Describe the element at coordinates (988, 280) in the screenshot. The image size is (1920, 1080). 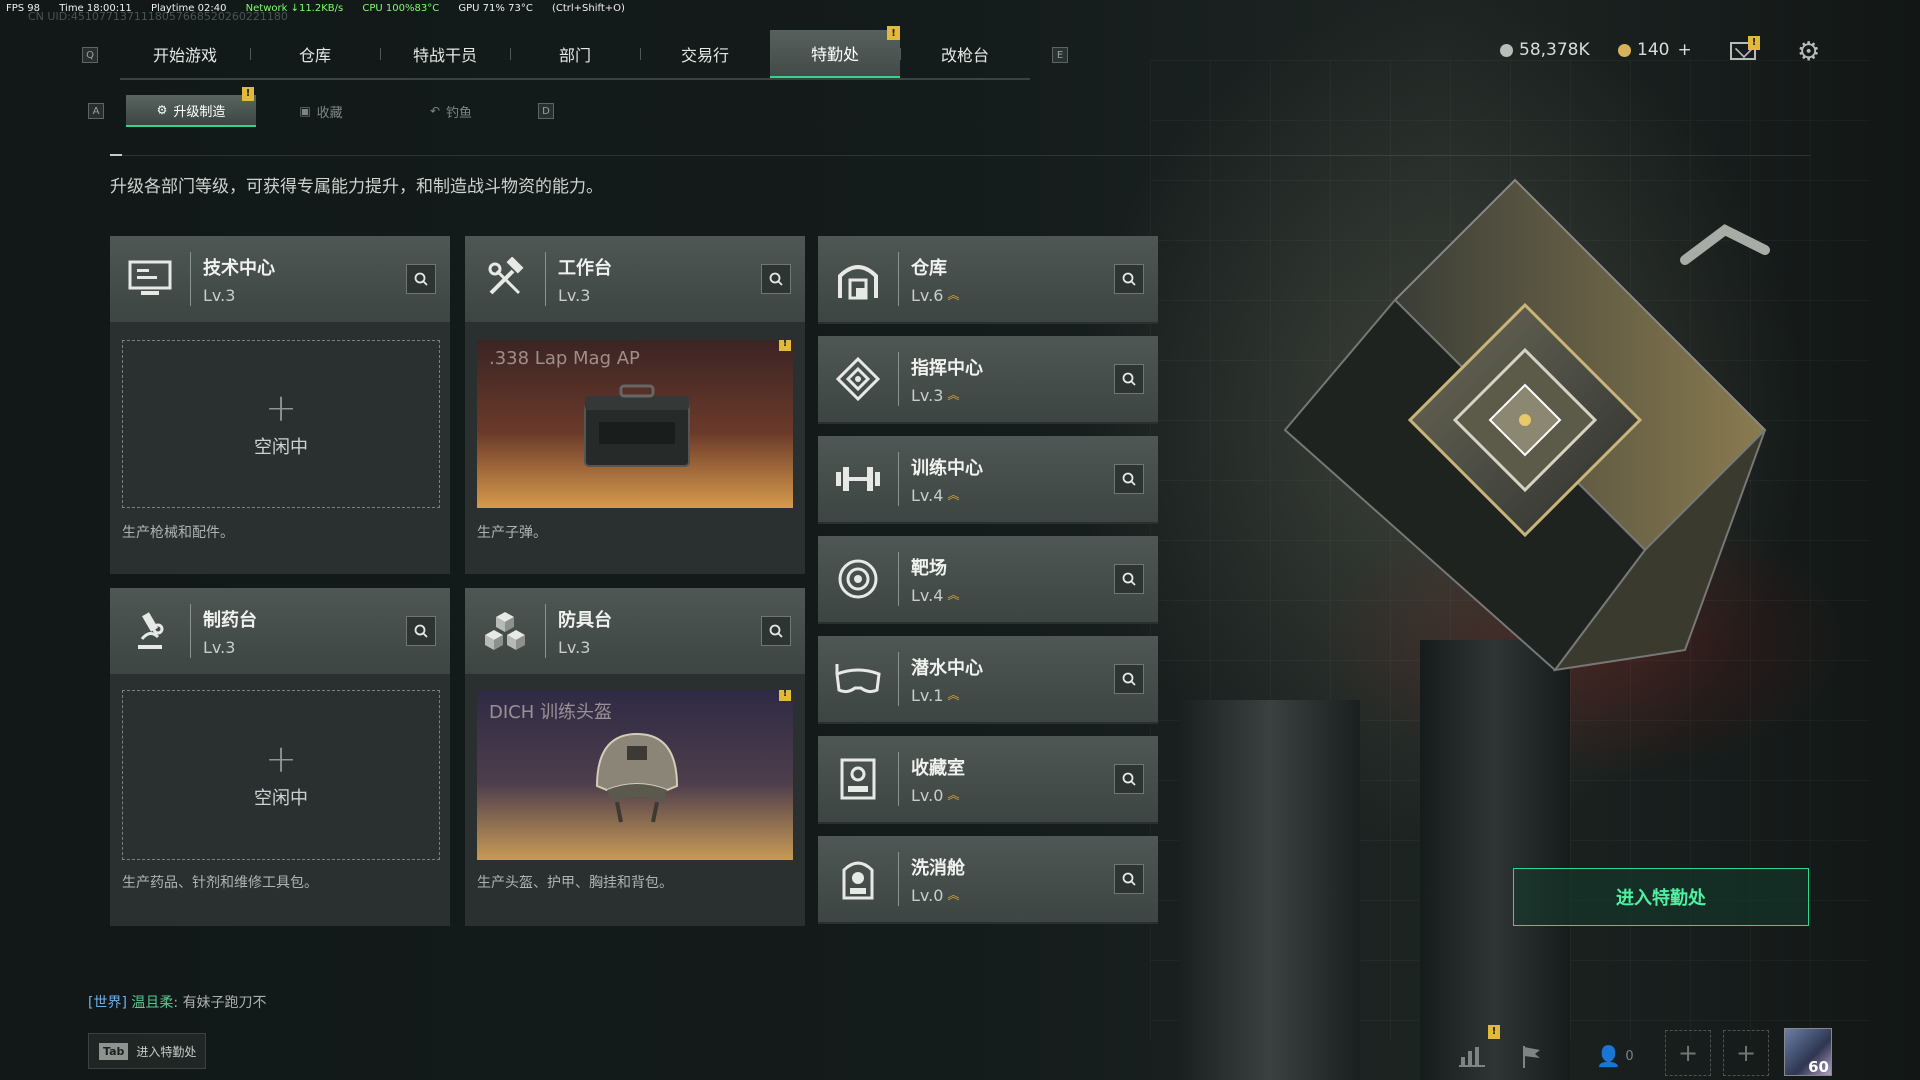
I see `facility-warehouse: 仓库 Lv.6 ︽` at that location.